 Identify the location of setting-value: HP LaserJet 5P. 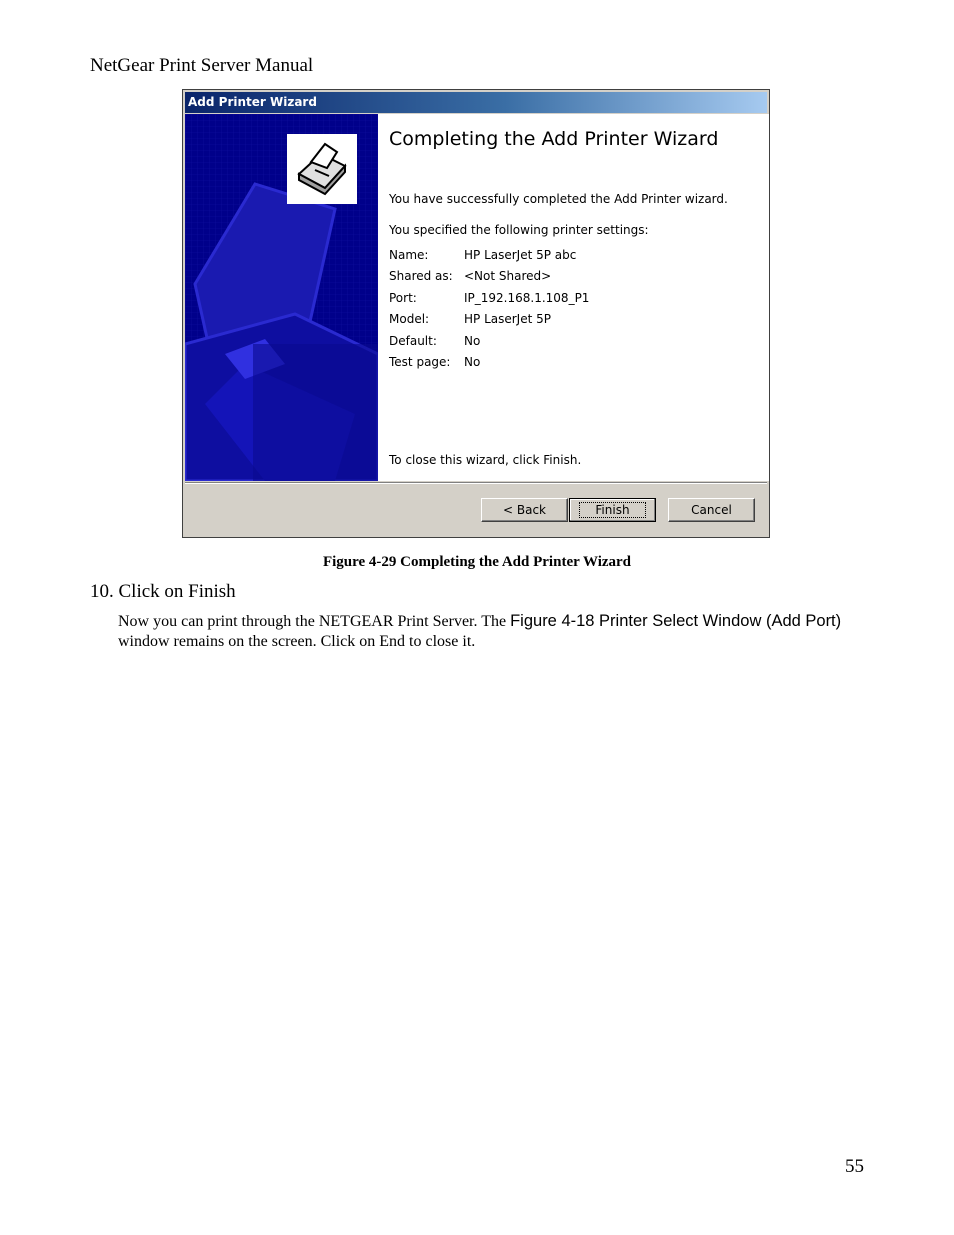
(507, 319).